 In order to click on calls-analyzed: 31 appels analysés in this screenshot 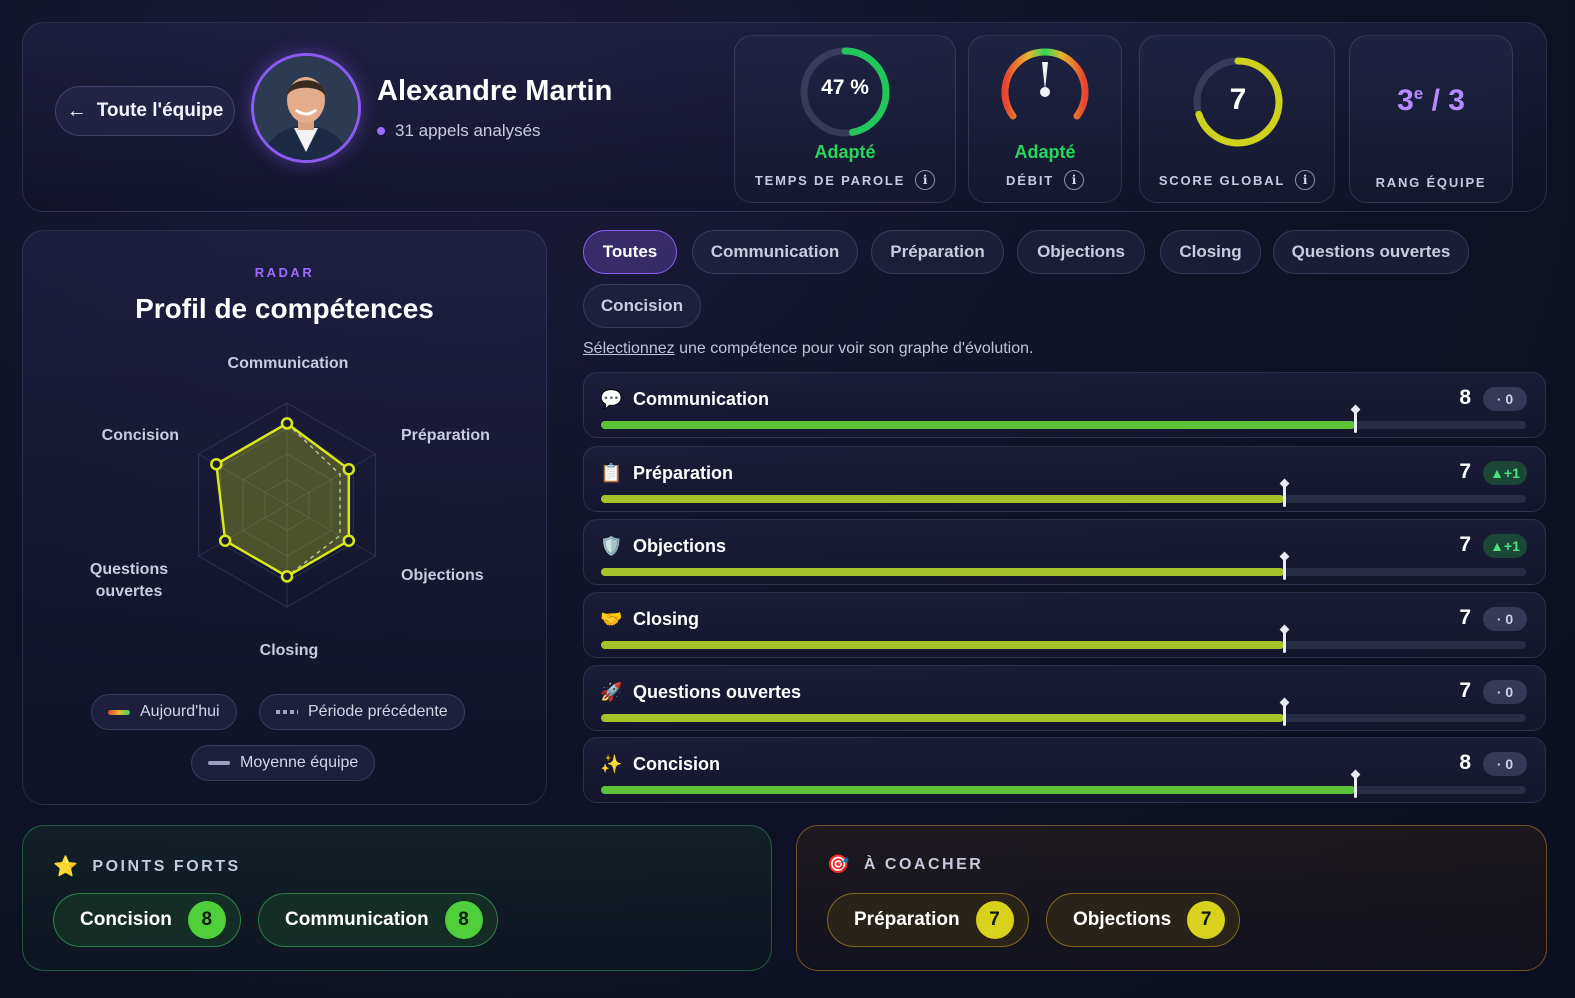, I will do `click(459, 131)`.